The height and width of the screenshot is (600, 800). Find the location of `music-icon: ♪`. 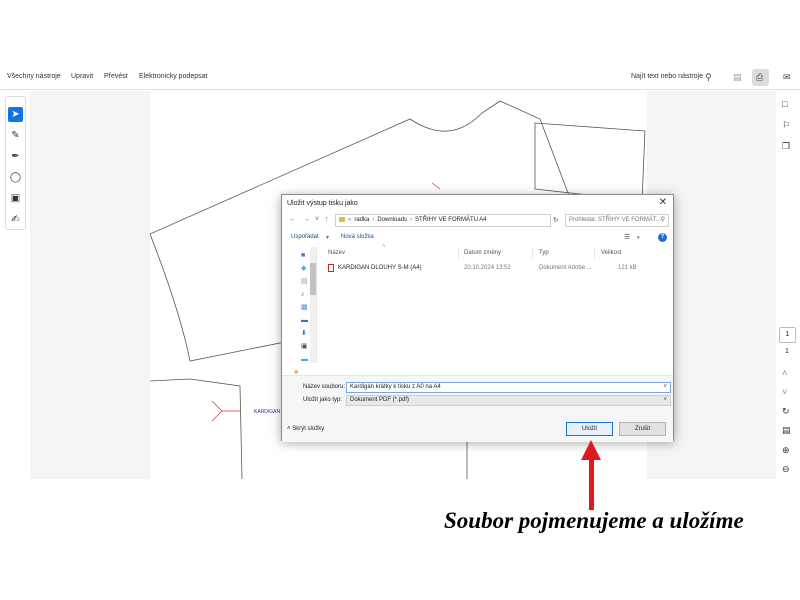

music-icon: ♪ is located at coordinates (303, 295).